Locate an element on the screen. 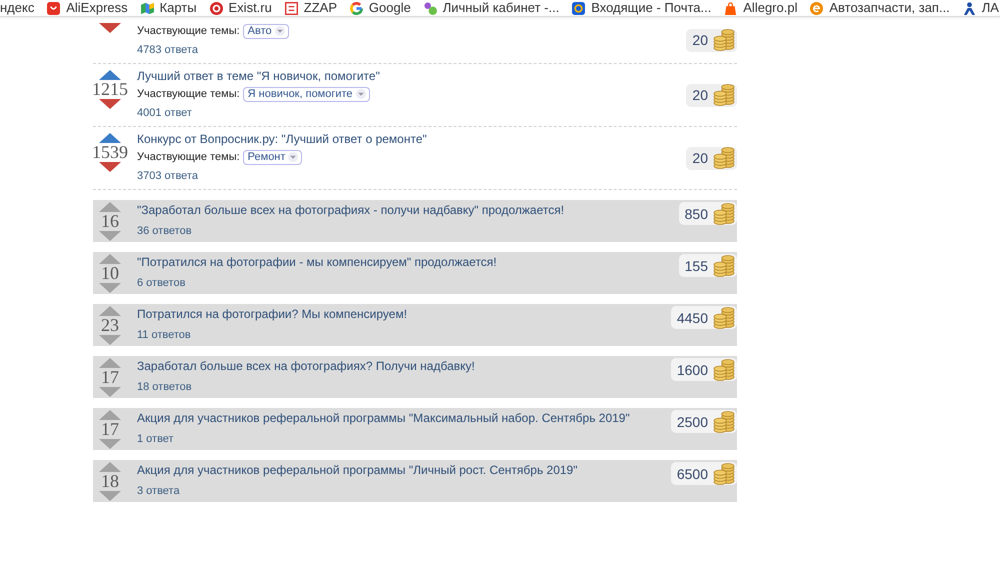 This screenshot has height=585, width=1000. person-icon is located at coordinates (969, 8).